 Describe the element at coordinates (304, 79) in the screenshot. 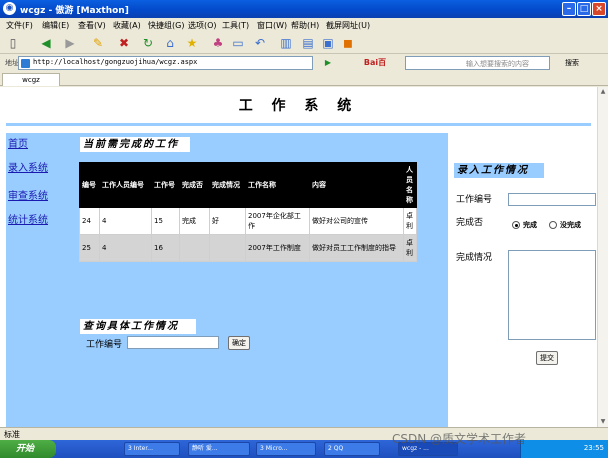

I see `tab-strip: wcgz` at that location.